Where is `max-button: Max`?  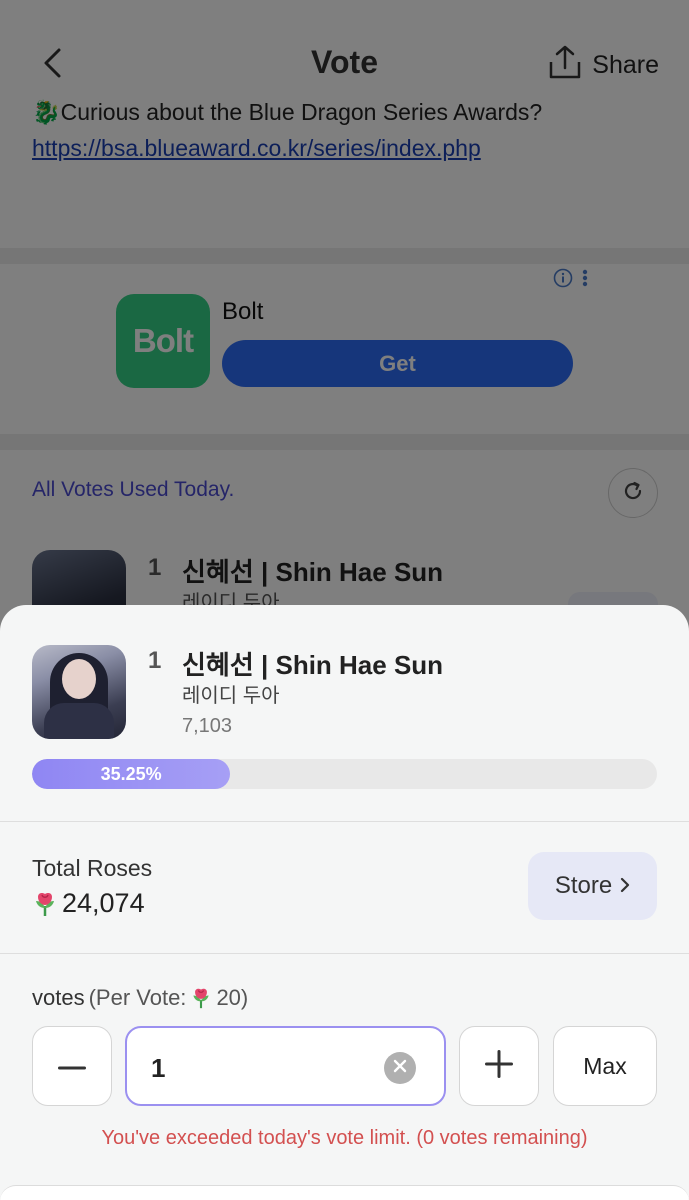 max-button: Max is located at coordinates (605, 1066).